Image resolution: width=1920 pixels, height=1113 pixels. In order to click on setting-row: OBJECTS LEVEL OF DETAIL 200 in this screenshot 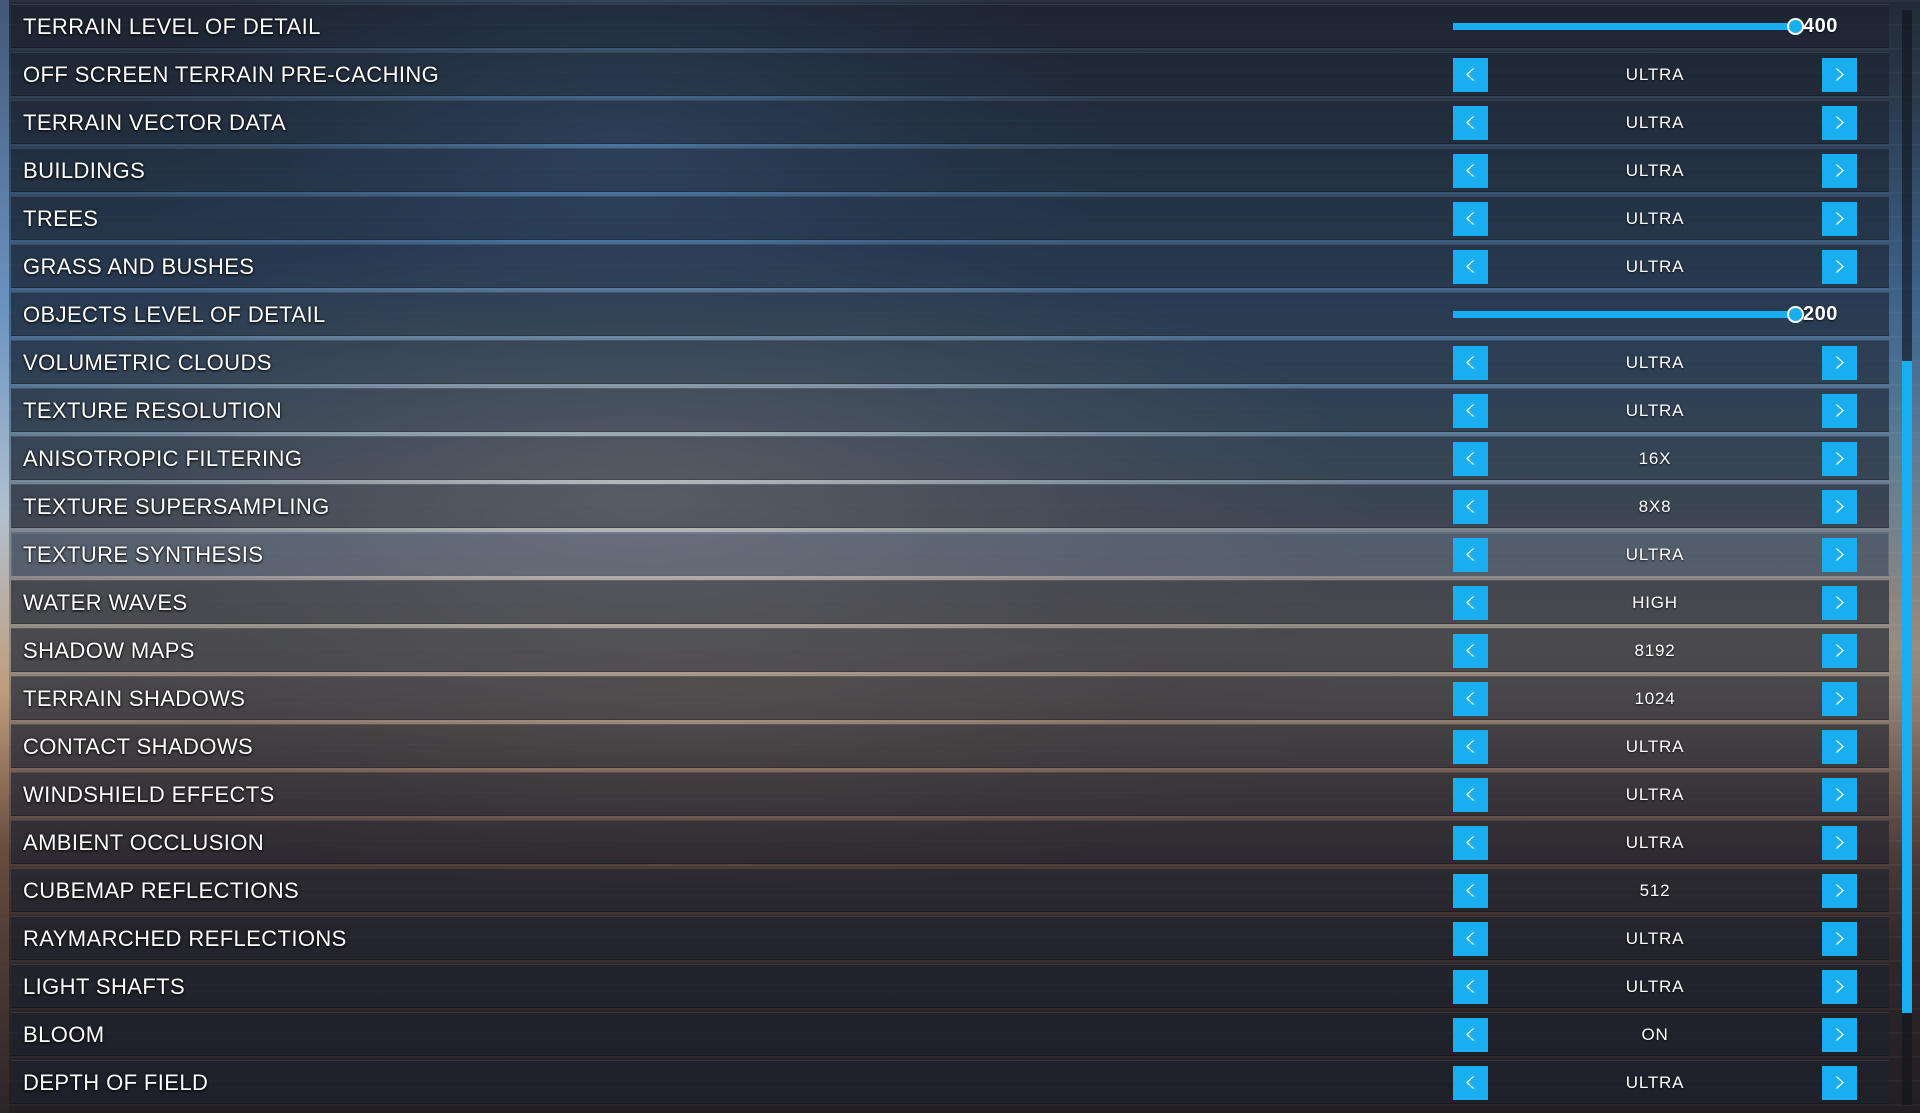, I will do `click(950, 314)`.